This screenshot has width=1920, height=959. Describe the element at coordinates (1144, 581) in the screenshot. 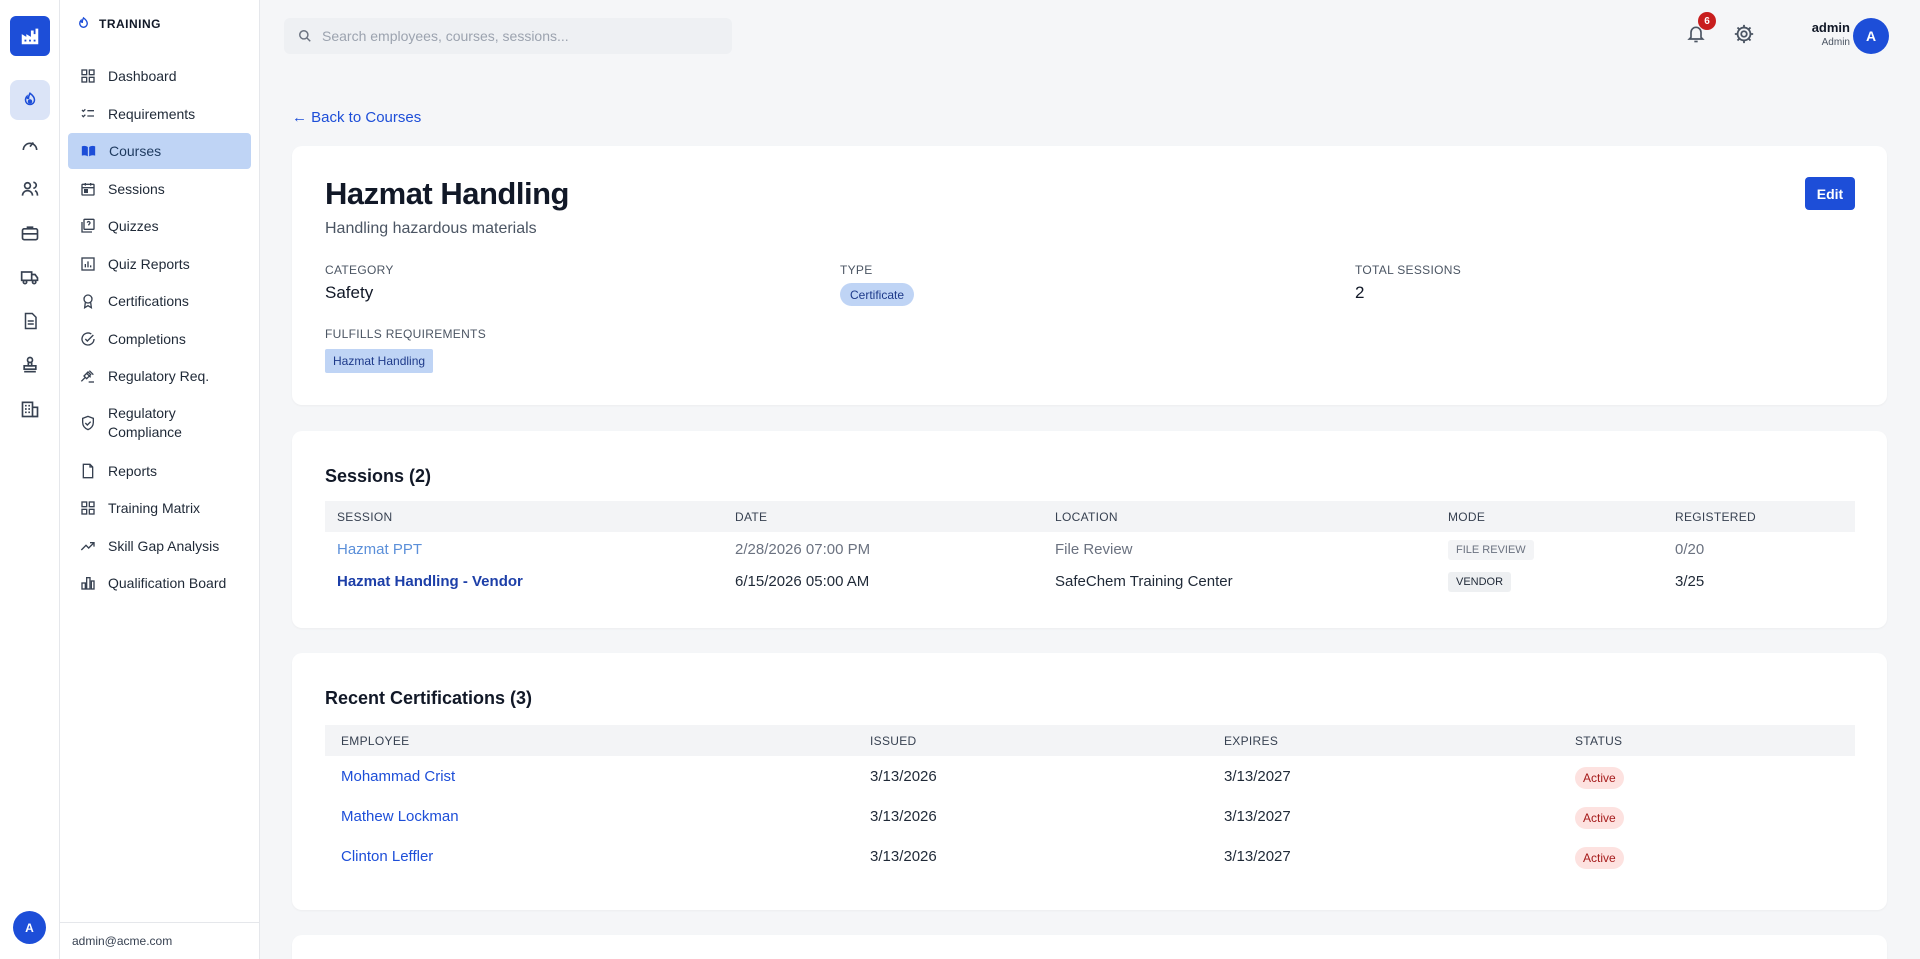

I see `session-location: SafeChem Training Center` at that location.